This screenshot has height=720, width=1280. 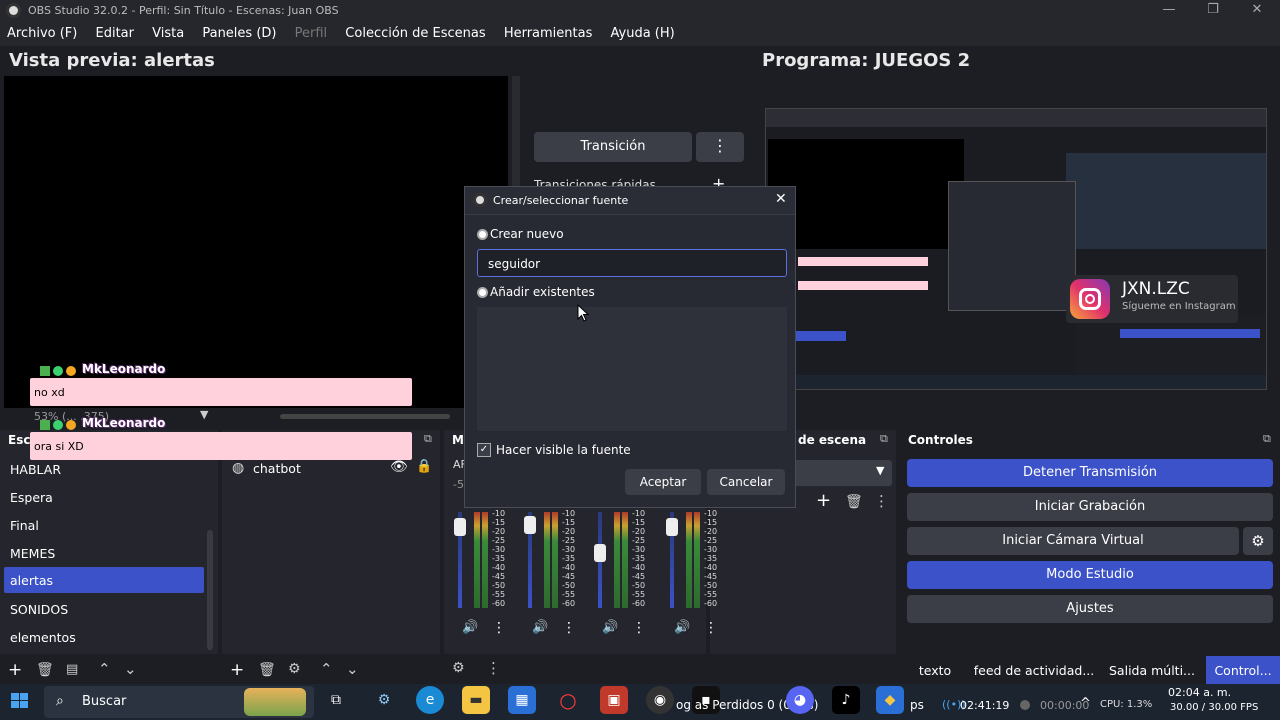 I want to click on nested-chat, so click(x=863, y=261).